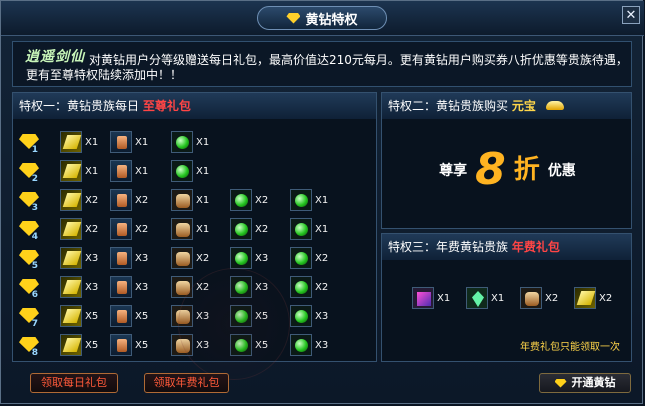  I want to click on open-yellow-diamond-button: 开通黄钻, so click(585, 383).